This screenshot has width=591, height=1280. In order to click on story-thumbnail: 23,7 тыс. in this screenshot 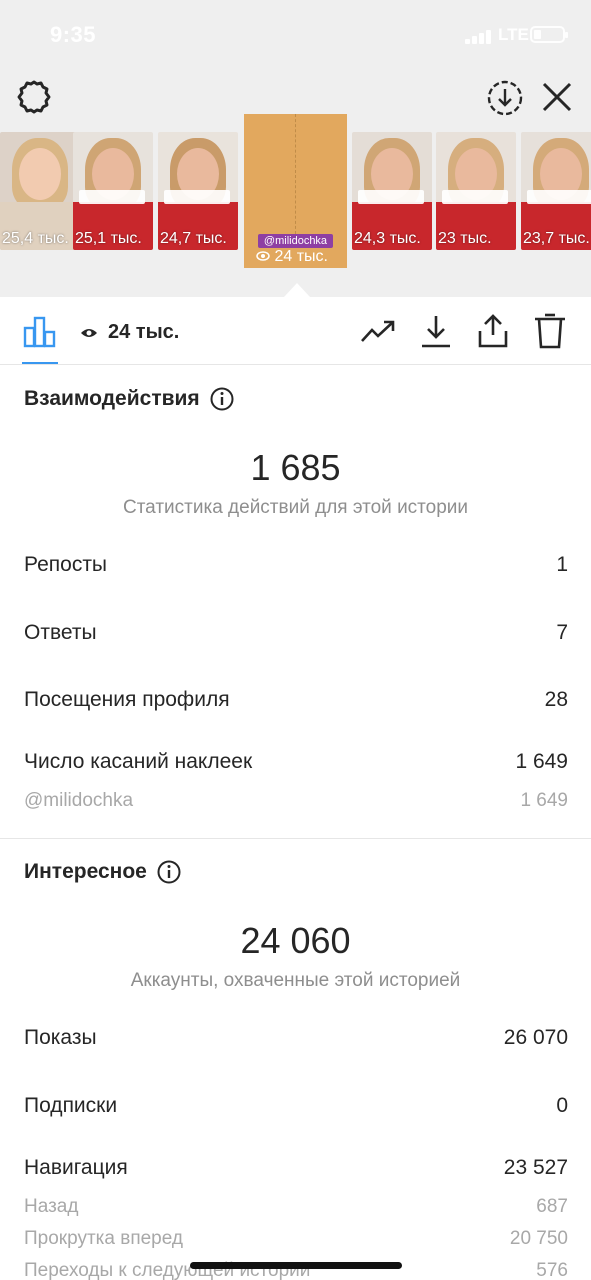, I will do `click(556, 191)`.